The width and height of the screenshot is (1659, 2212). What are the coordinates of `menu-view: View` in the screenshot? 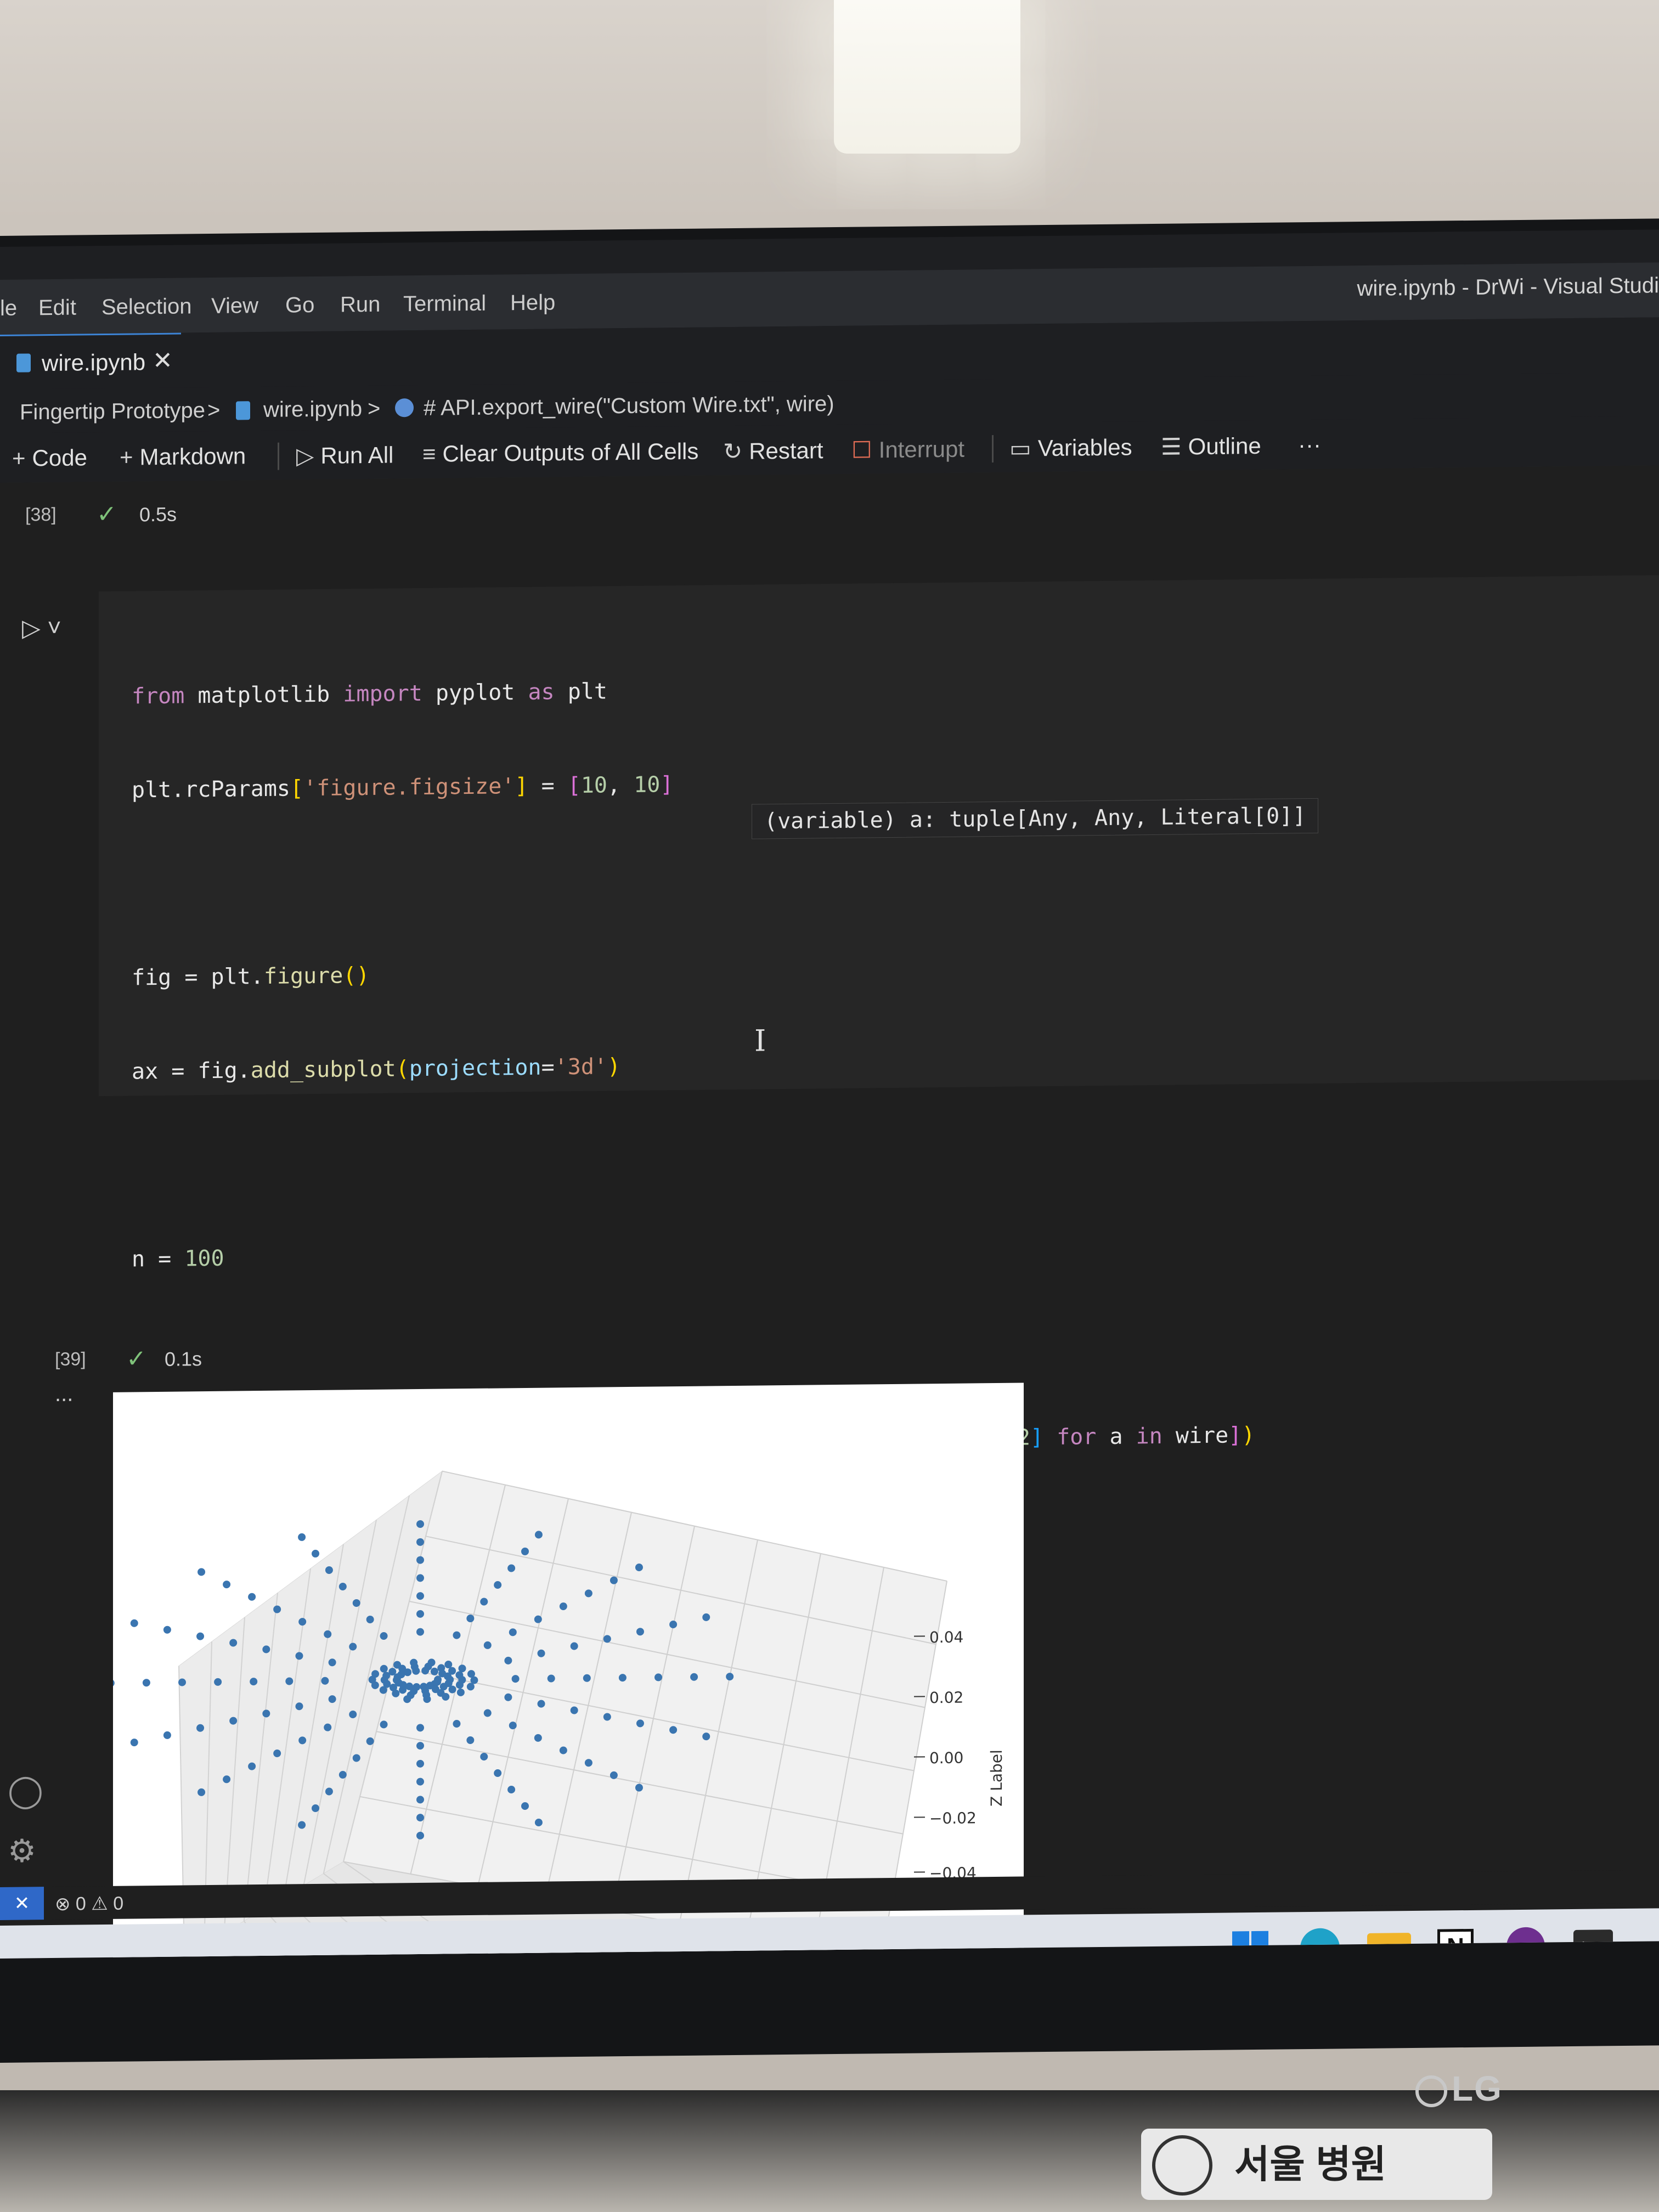 It's located at (235, 307).